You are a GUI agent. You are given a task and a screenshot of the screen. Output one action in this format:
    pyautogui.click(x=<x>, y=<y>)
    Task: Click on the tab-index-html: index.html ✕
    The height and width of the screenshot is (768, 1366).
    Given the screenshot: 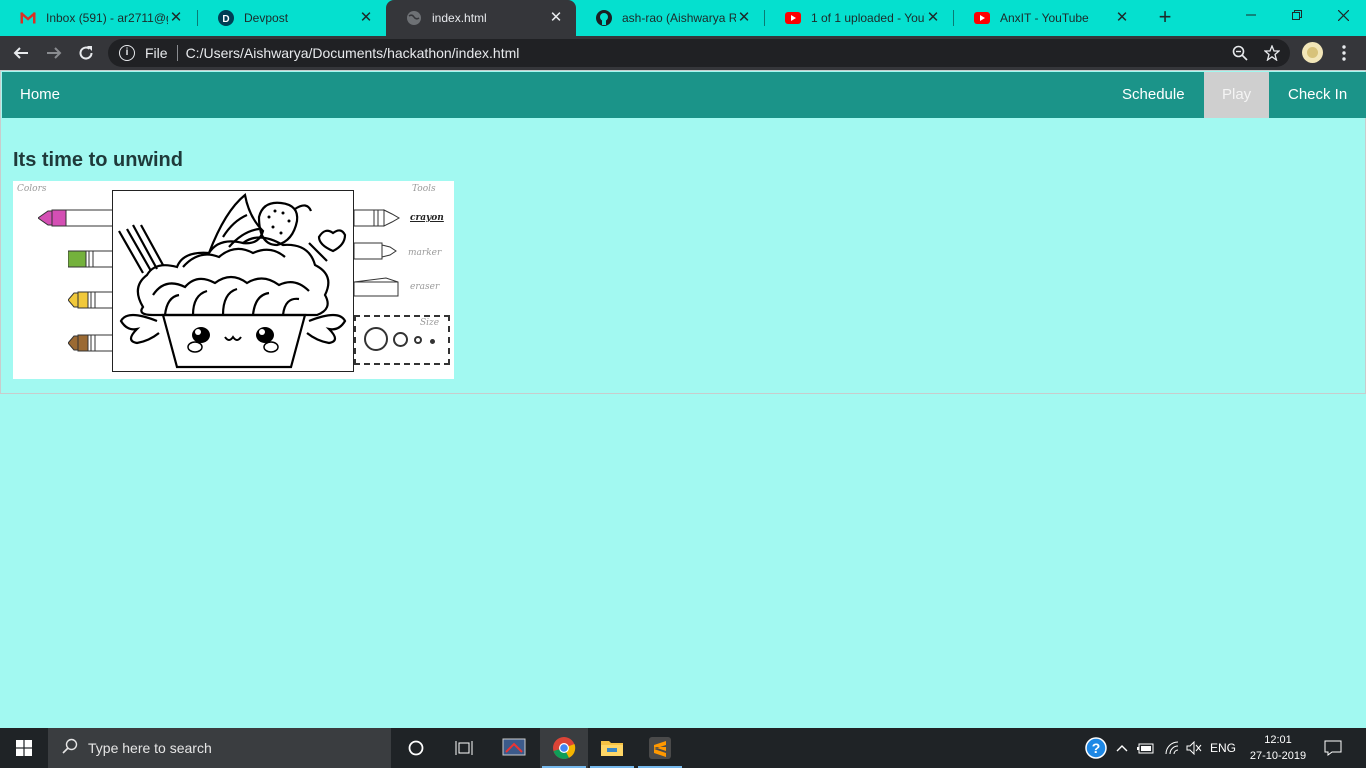 What is the action you would take?
    pyautogui.click(x=481, y=18)
    